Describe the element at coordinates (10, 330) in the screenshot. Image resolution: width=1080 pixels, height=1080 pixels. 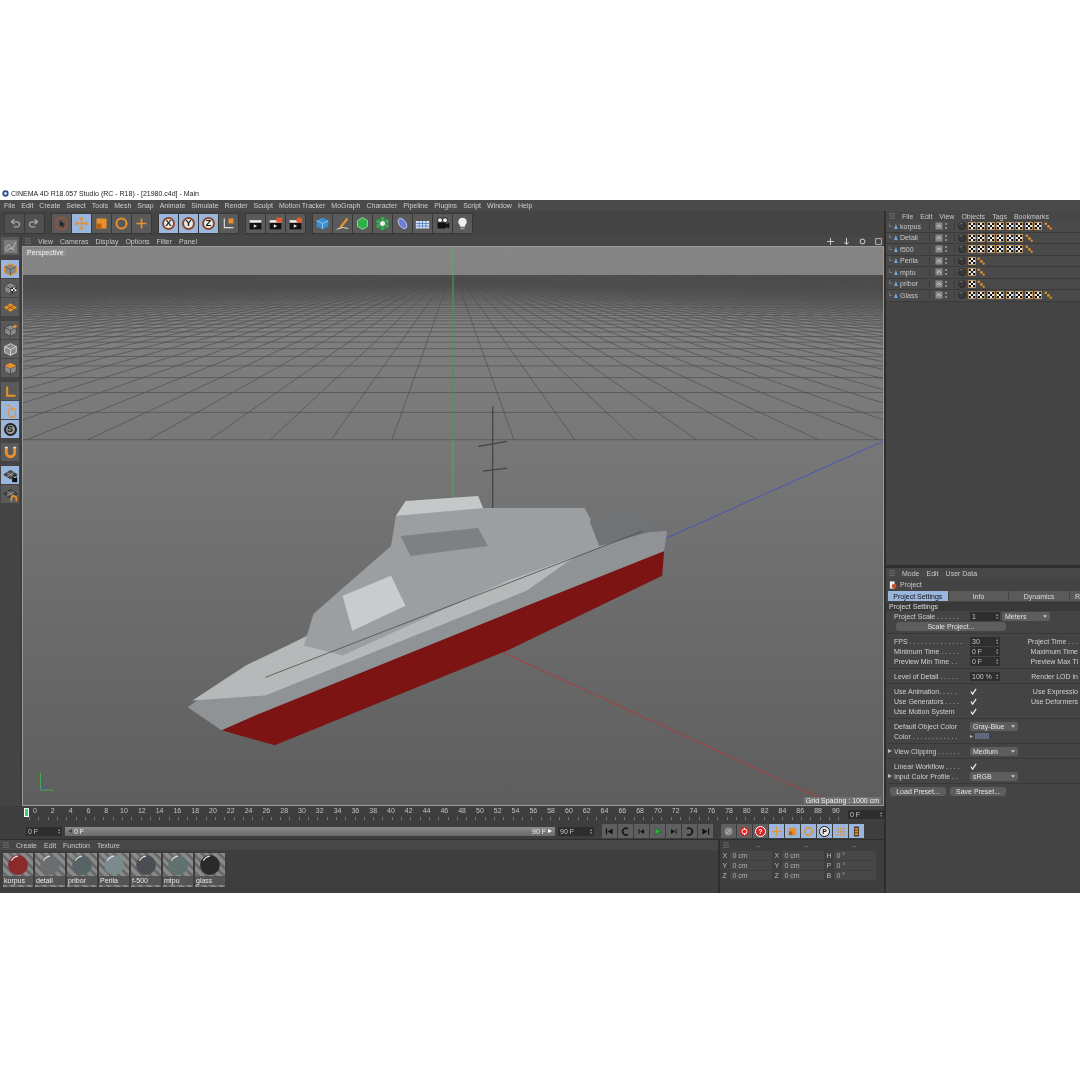
I see `cube-icon` at that location.